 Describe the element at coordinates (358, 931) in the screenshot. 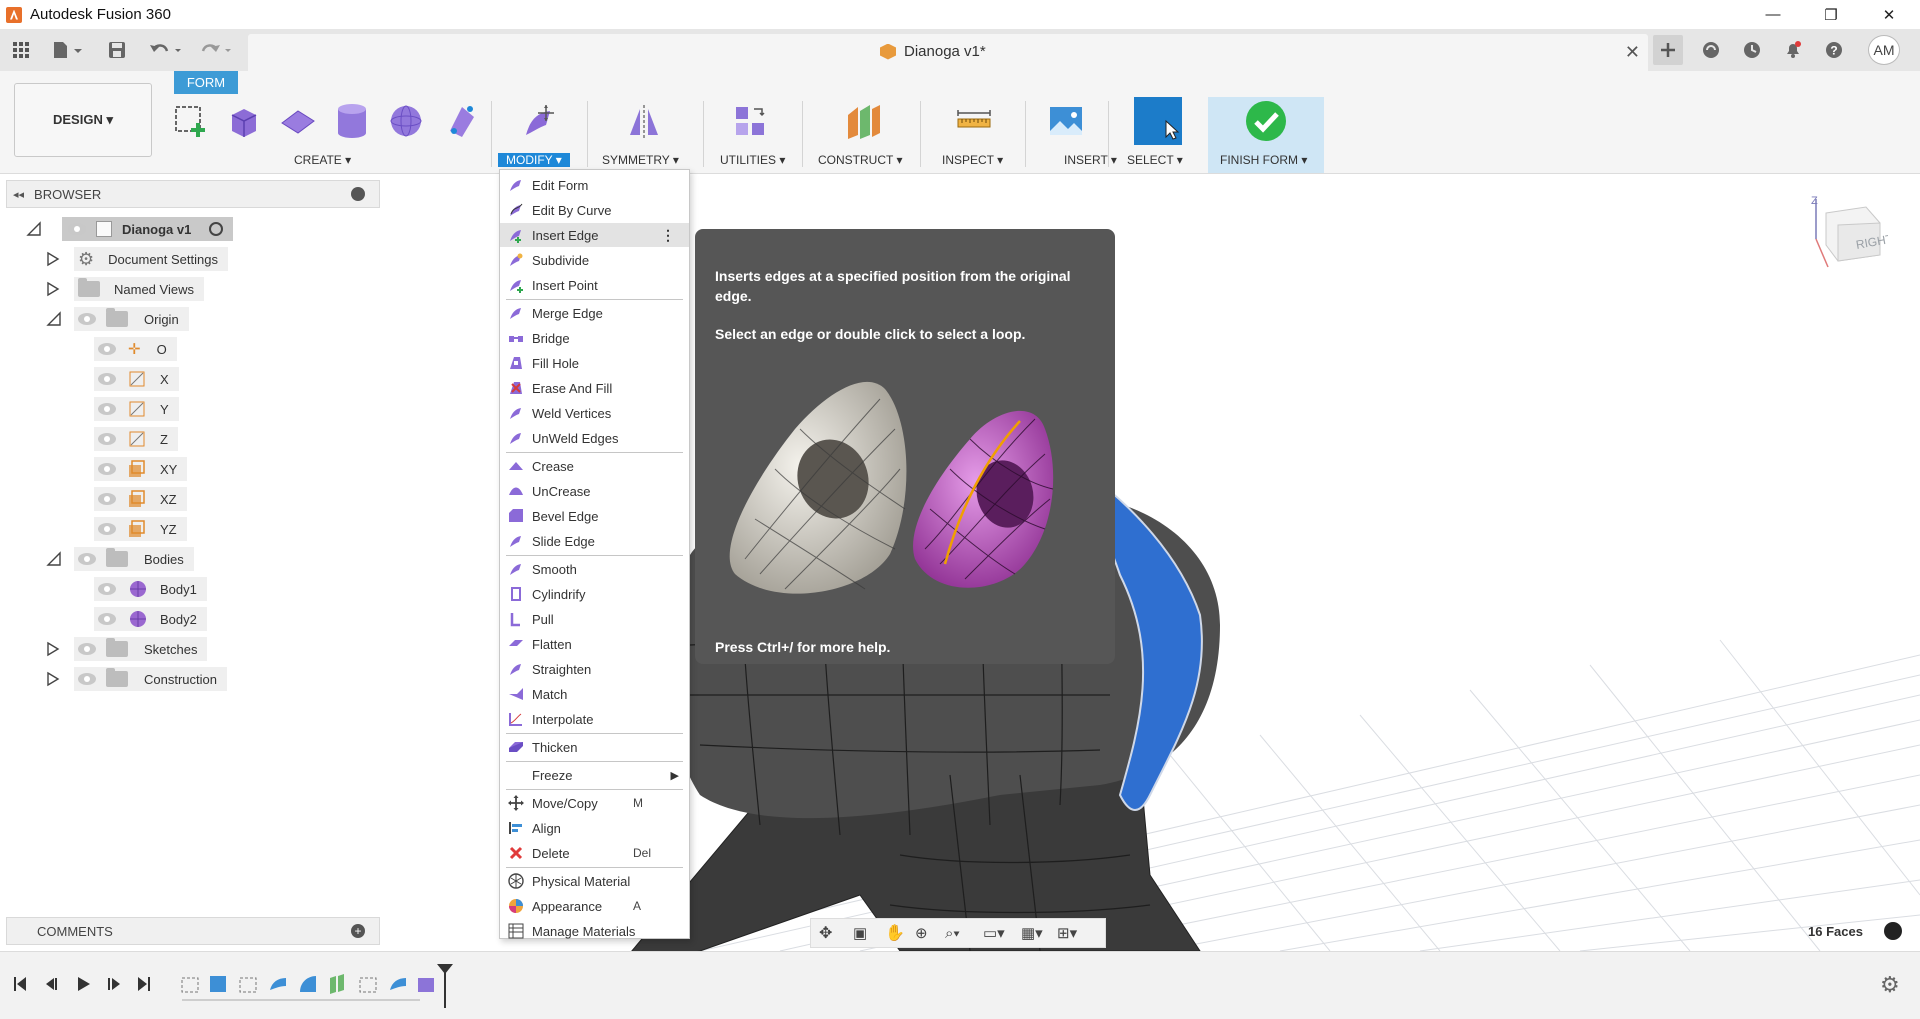

I see `add-comment-icon: +` at that location.